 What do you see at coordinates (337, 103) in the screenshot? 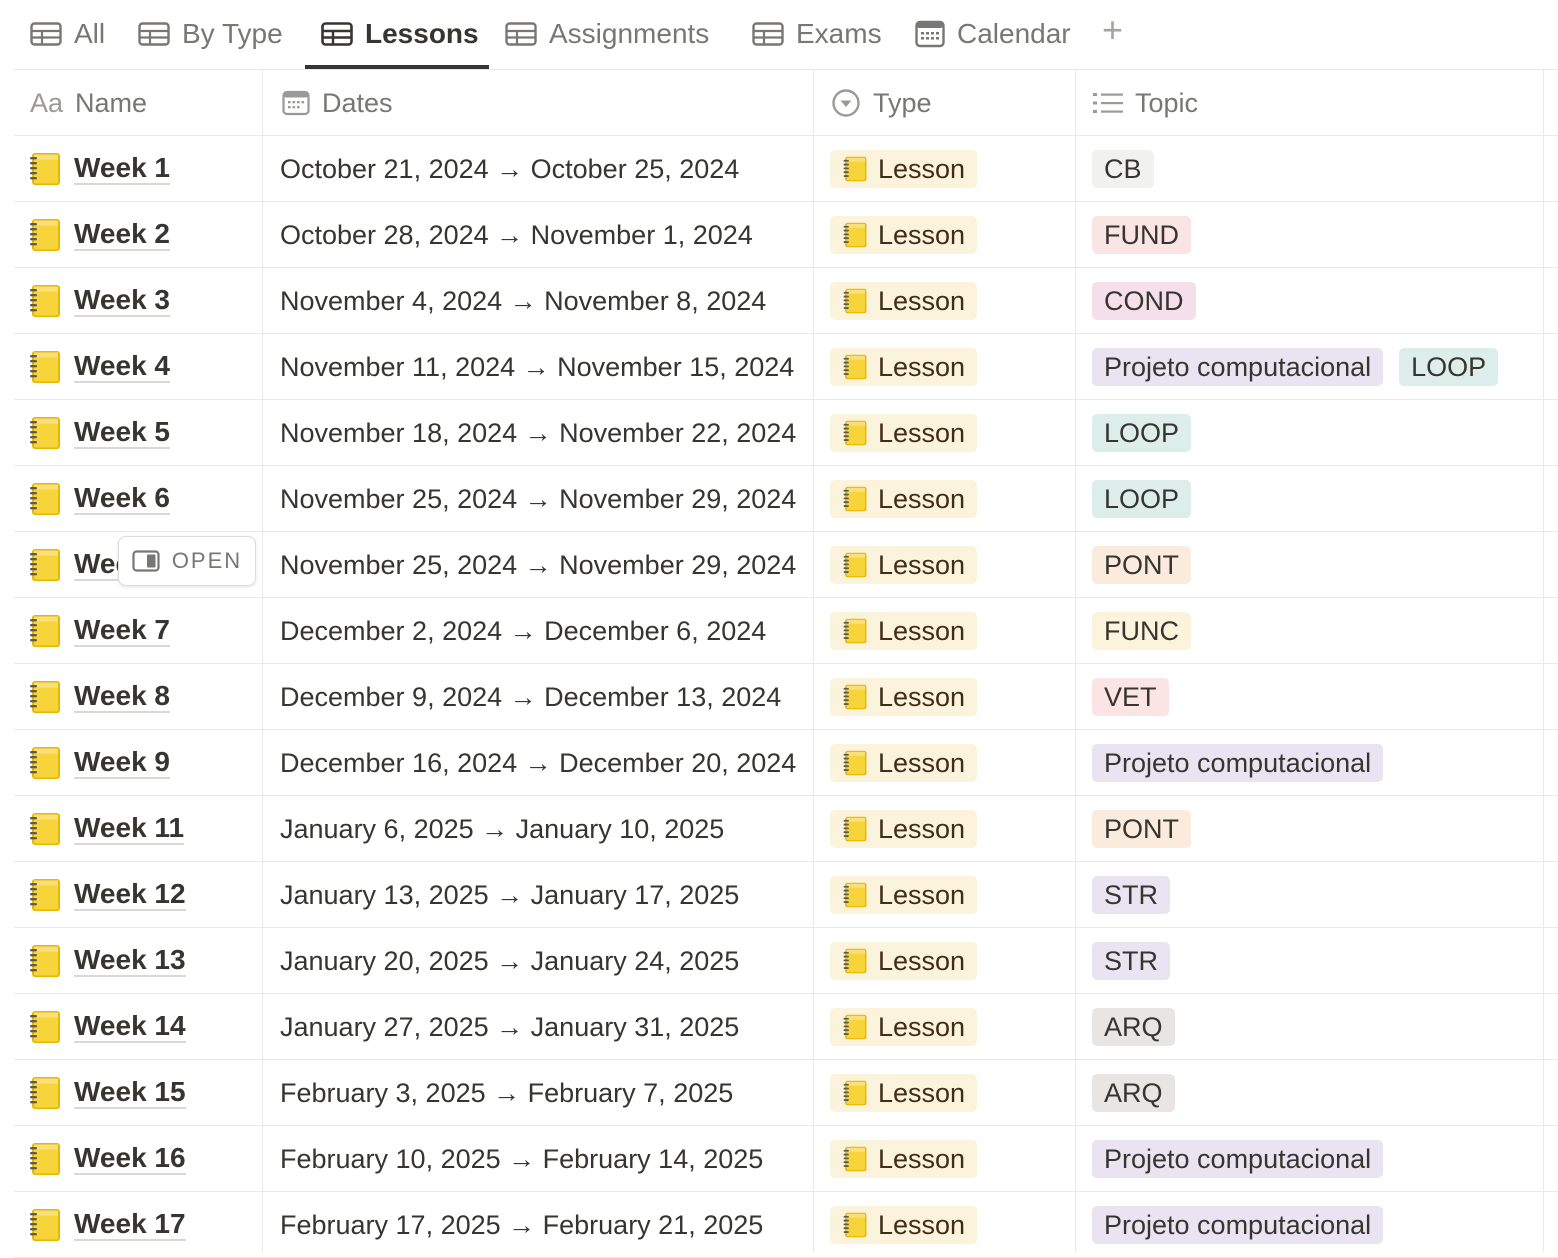
I see `column-header-dates: Dates` at bounding box center [337, 103].